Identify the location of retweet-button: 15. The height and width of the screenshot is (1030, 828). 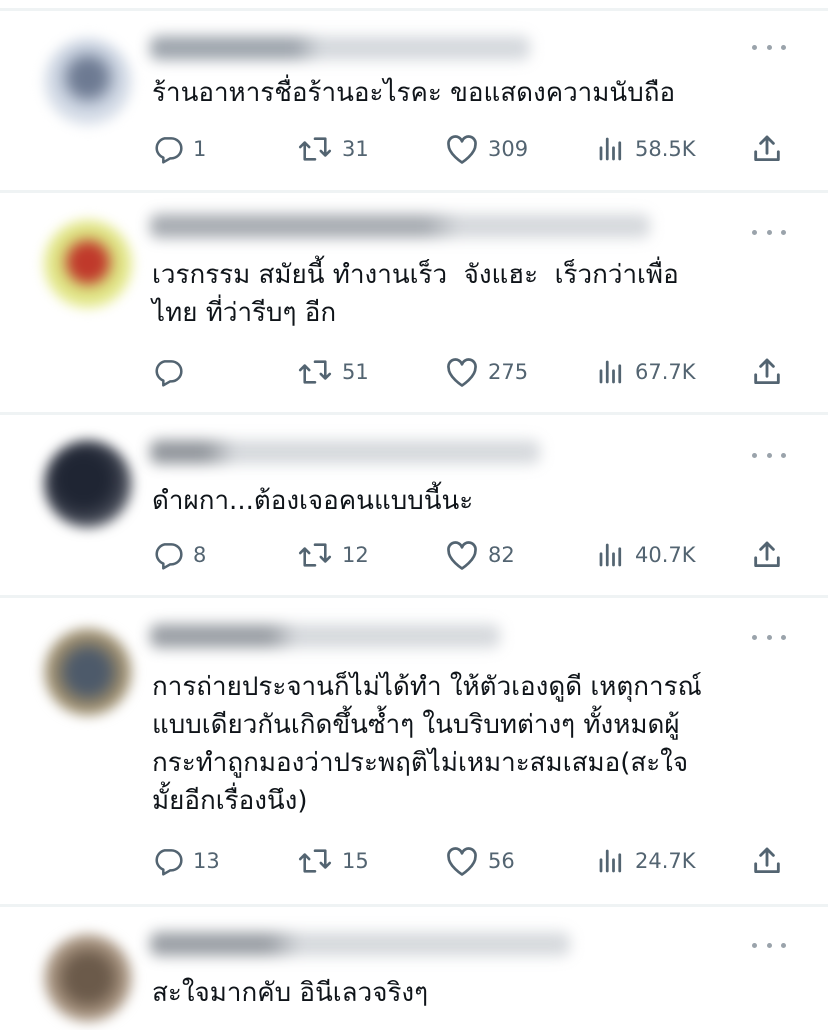
(333, 861).